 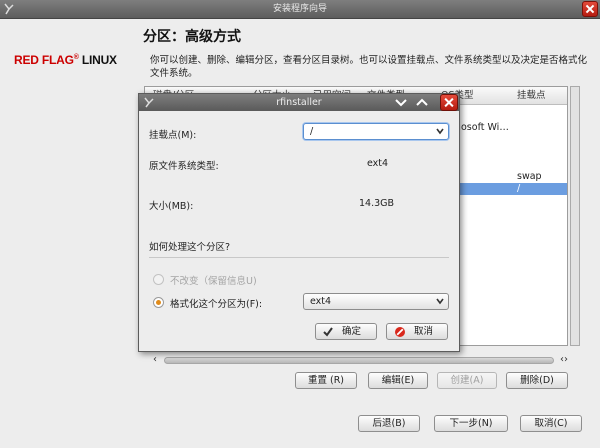 I want to click on reset-button: 重置 (R), so click(x=326, y=380).